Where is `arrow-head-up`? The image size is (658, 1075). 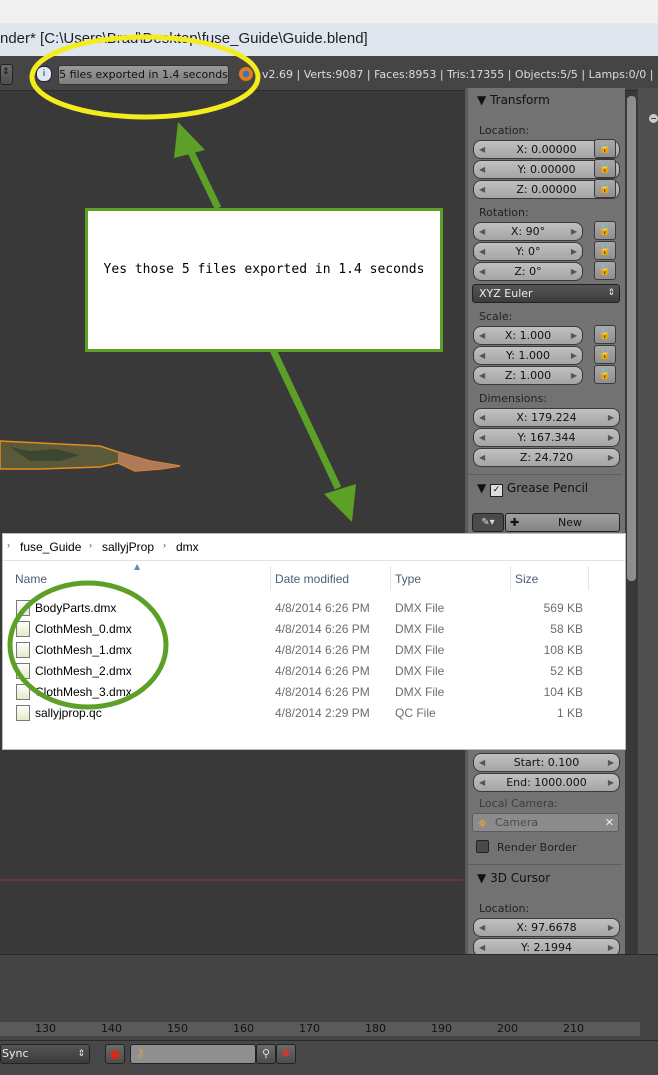 arrow-head-up is located at coordinates (189, 140).